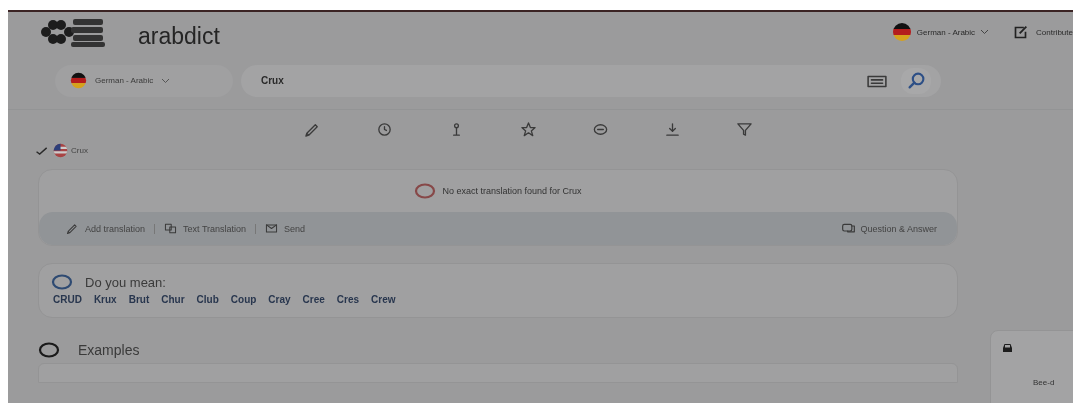 Image resolution: width=1073 pixels, height=403 pixels. What do you see at coordinates (105, 299) in the screenshot?
I see `suggestion-link: Krux` at bounding box center [105, 299].